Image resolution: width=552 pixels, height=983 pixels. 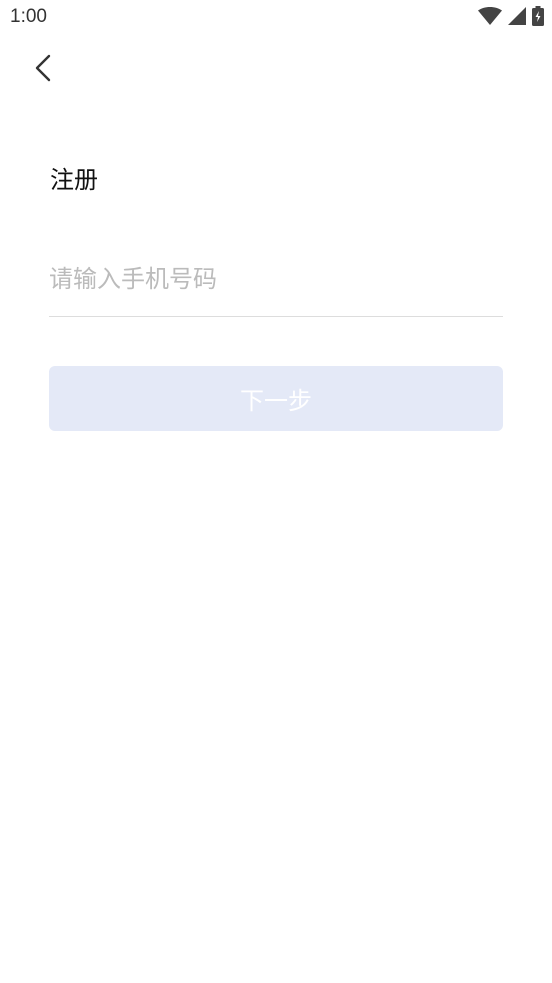 What do you see at coordinates (28, 16) in the screenshot?
I see `status-time: 1:00` at bounding box center [28, 16].